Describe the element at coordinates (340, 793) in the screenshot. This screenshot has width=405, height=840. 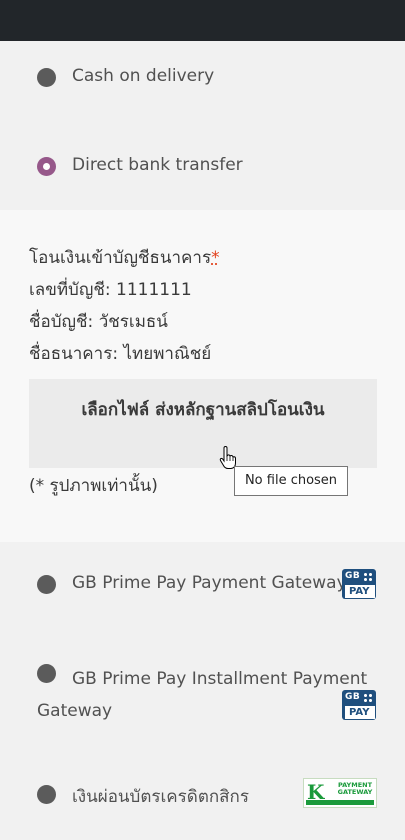
I see `kbank-payment-gateway-icon: K PAYMENT GATEWAY` at that location.